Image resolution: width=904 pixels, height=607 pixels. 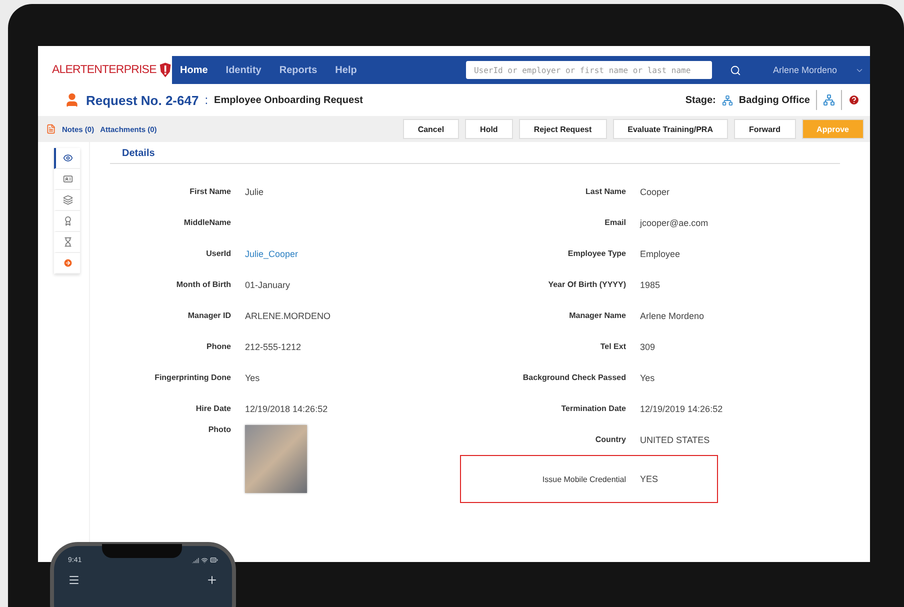 What do you see at coordinates (655, 191) in the screenshot?
I see `field-value: Cooper` at bounding box center [655, 191].